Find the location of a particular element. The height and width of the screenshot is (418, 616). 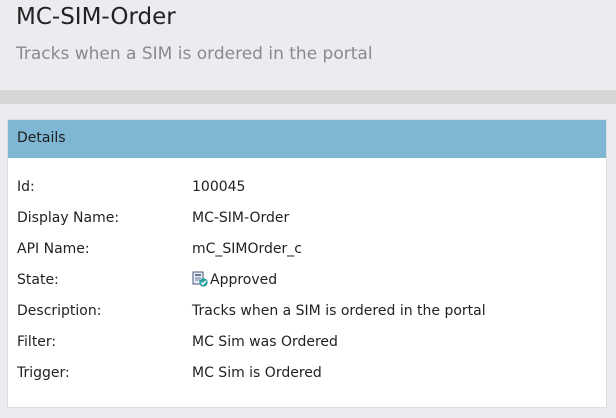

detail-label: API Name: is located at coordinates (53, 249).